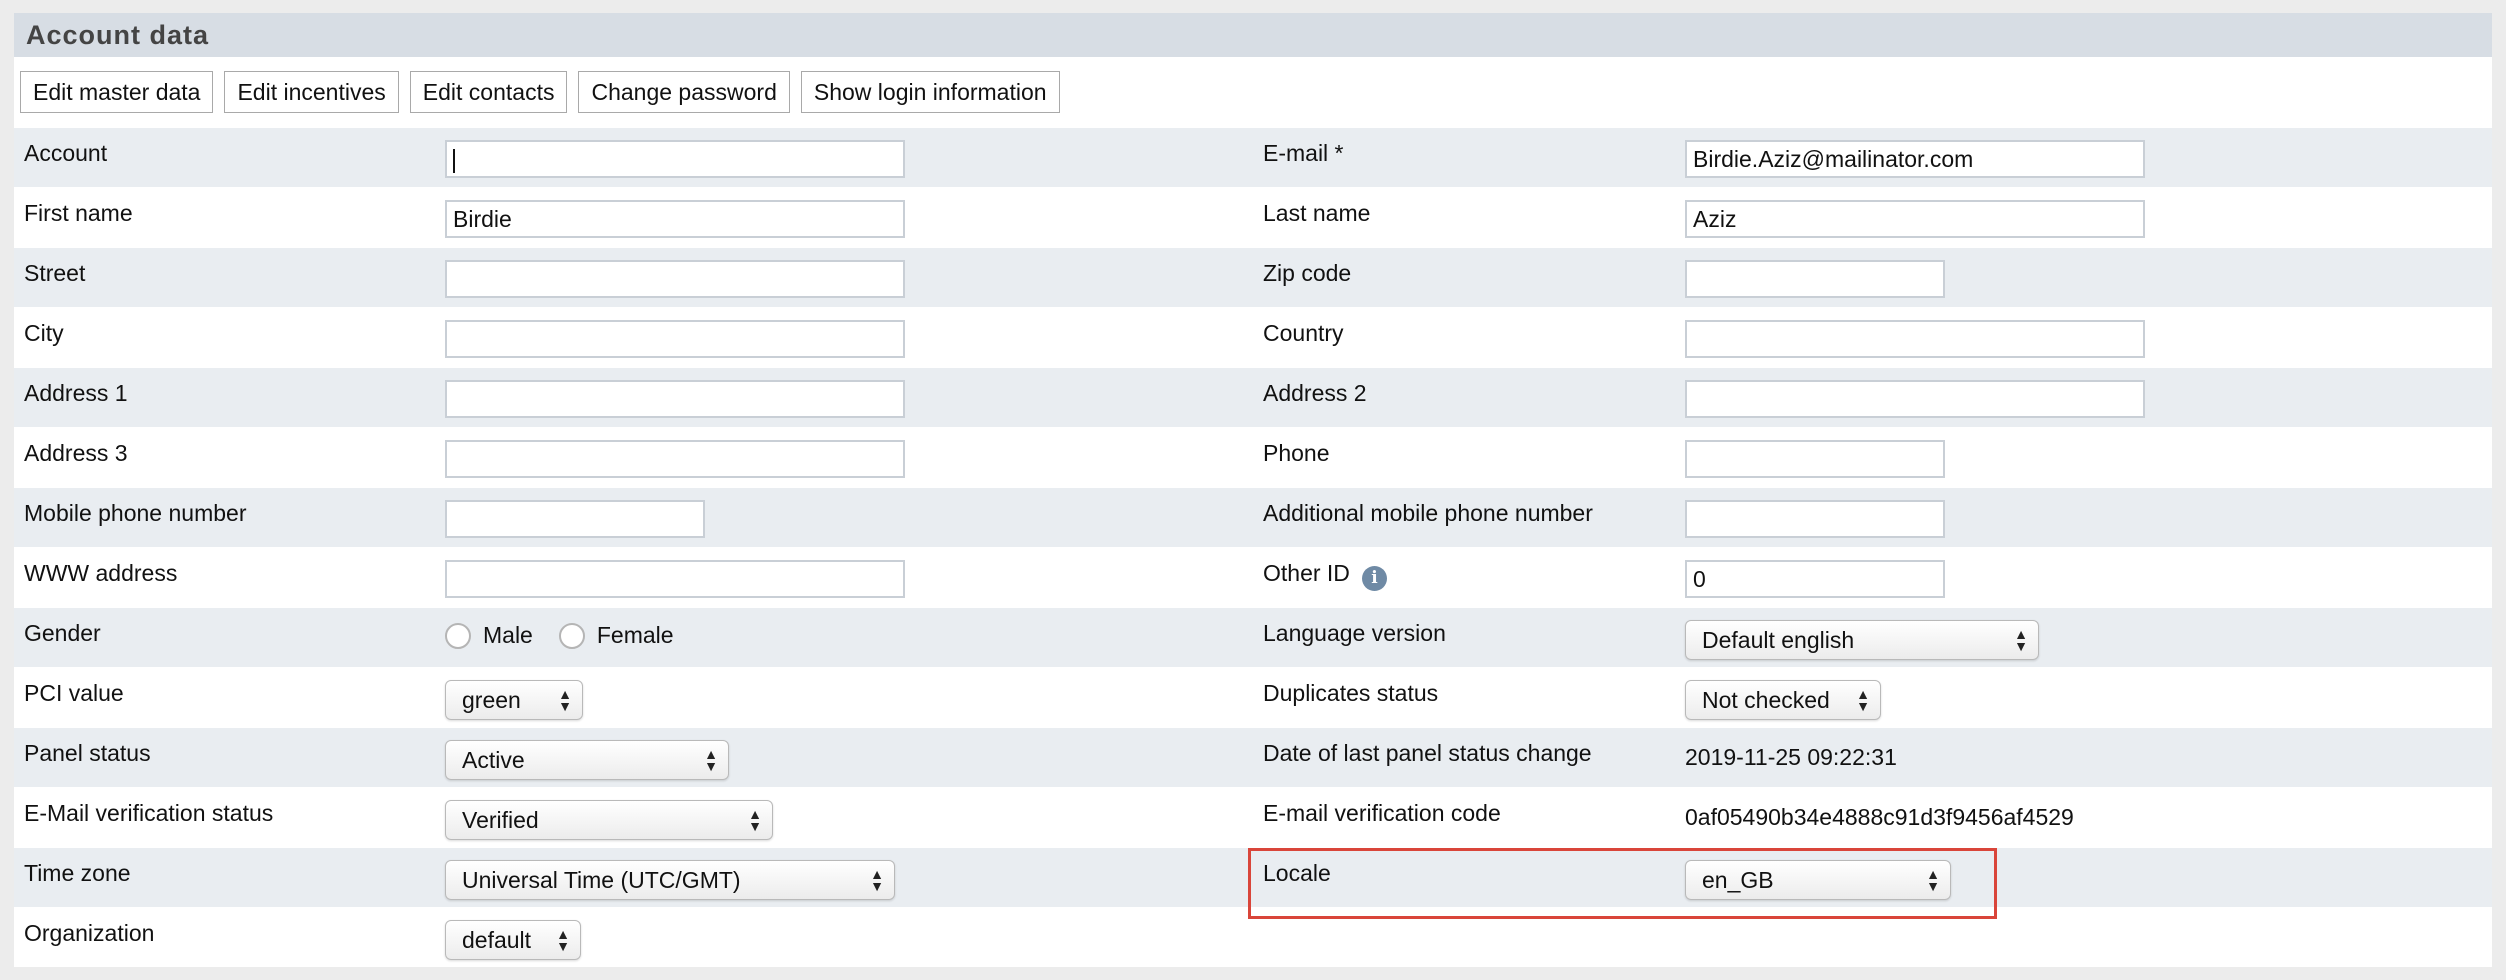 The height and width of the screenshot is (980, 2506). What do you see at coordinates (1915, 339) in the screenshot?
I see `country-input` at bounding box center [1915, 339].